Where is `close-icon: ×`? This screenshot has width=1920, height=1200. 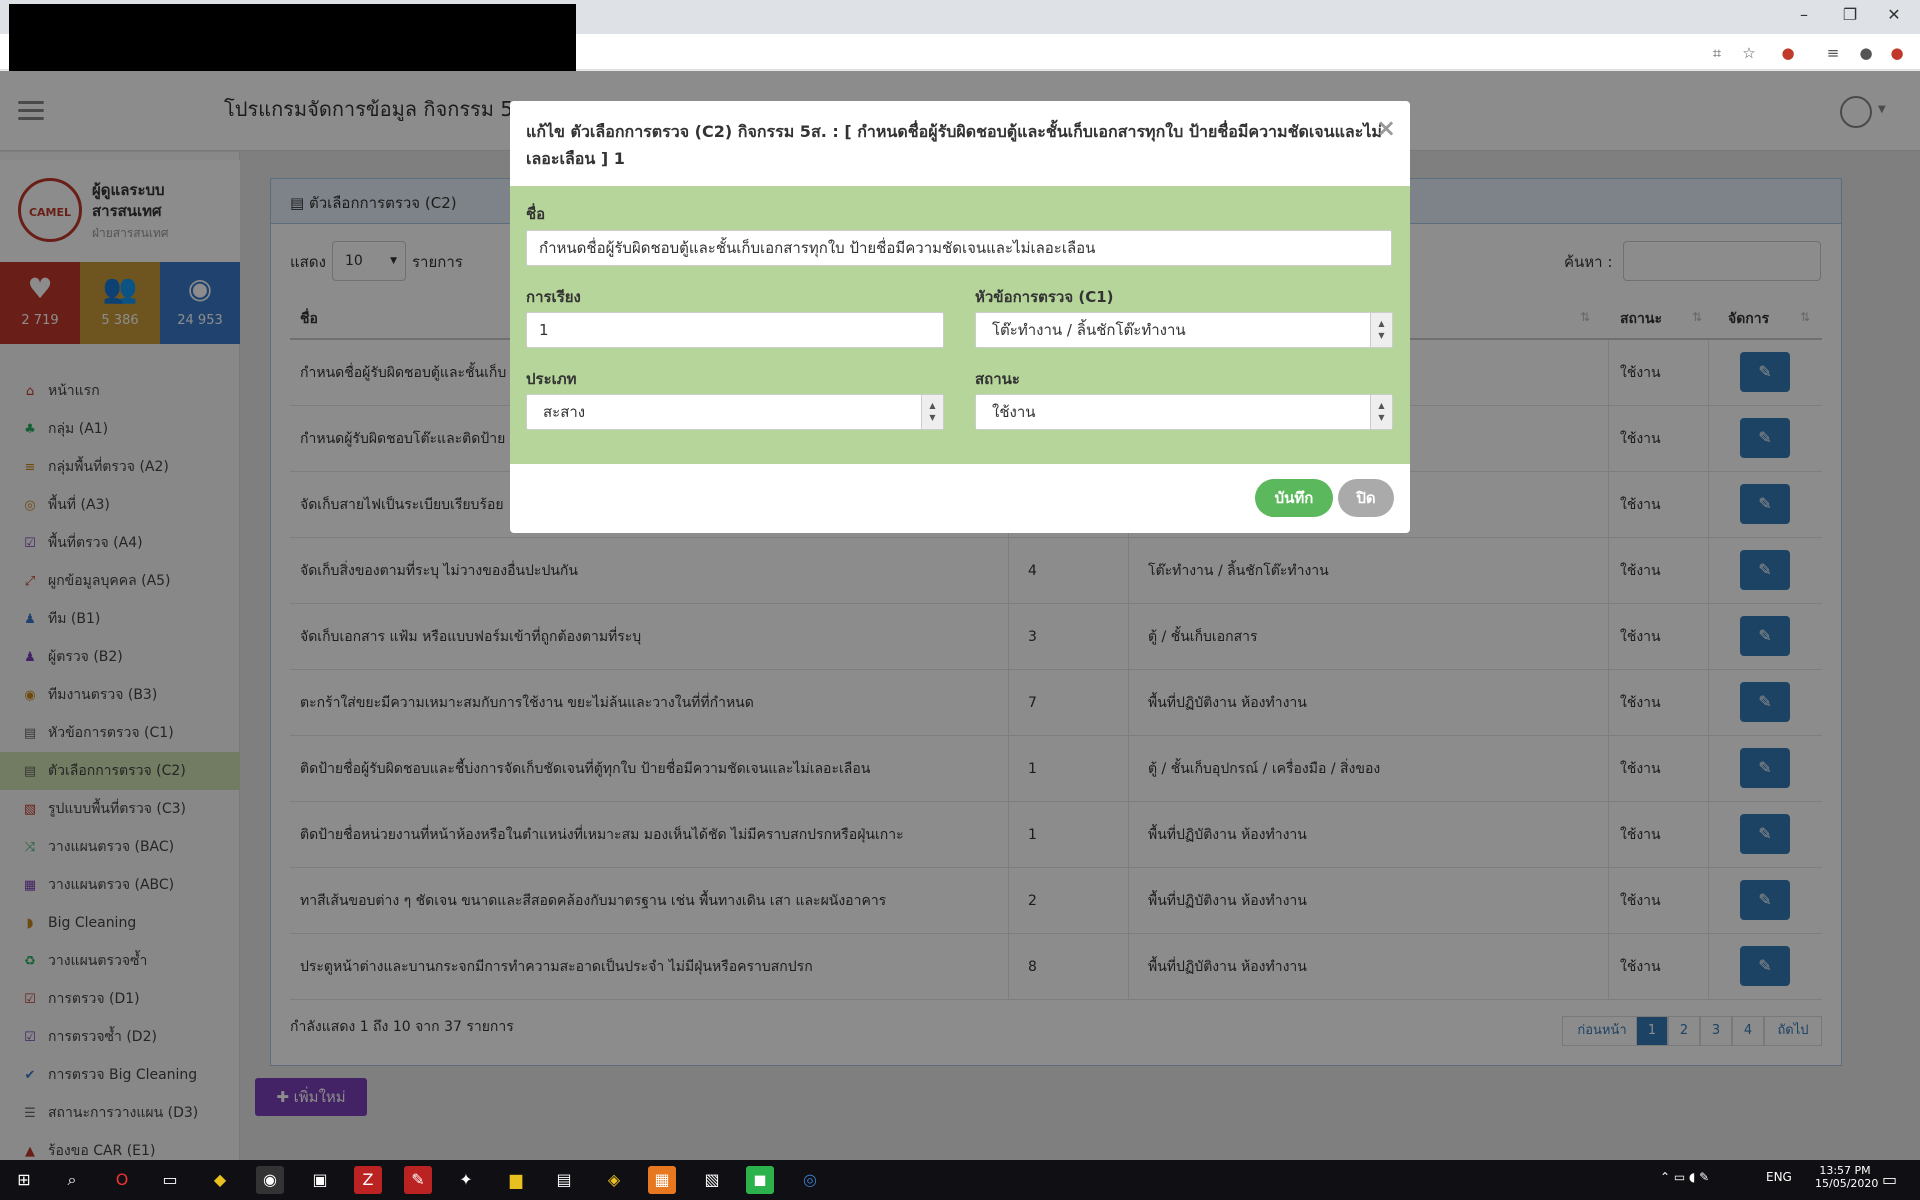 close-icon: × is located at coordinates (1386, 128).